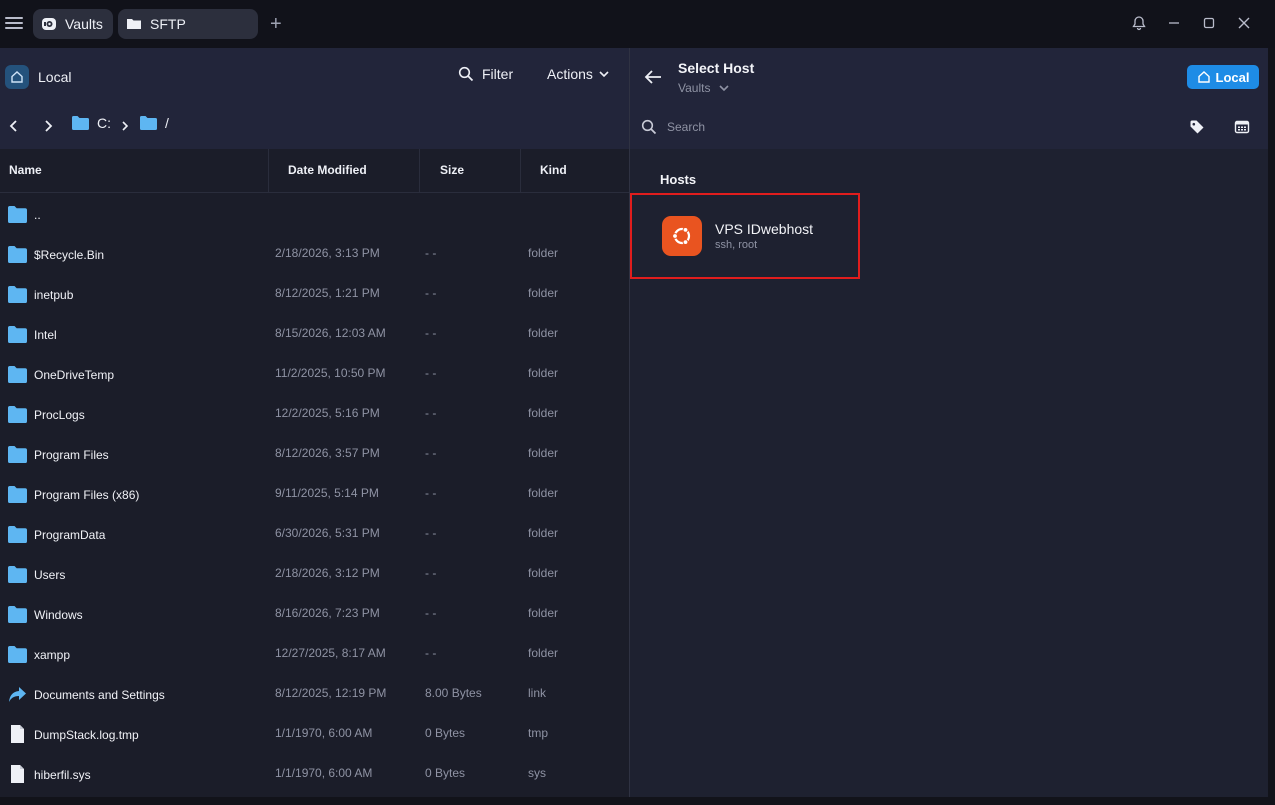  Describe the element at coordinates (327, 170) in the screenshot. I see `column-date-modified: Date Modified` at that location.